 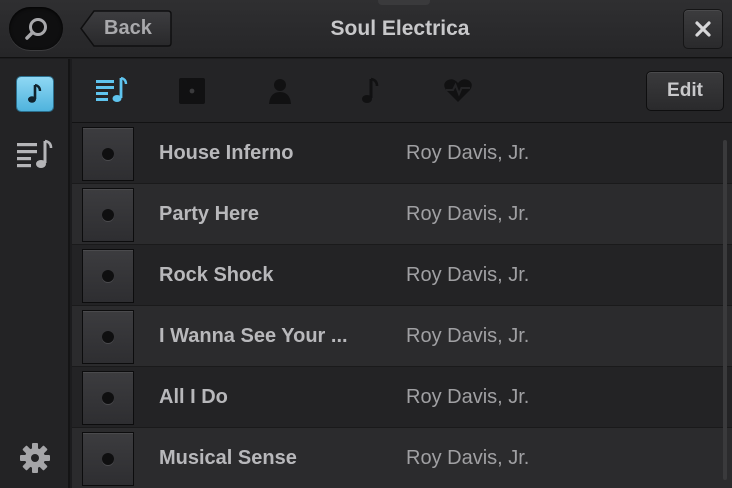 I want to click on drag-handle, so click(x=404, y=2).